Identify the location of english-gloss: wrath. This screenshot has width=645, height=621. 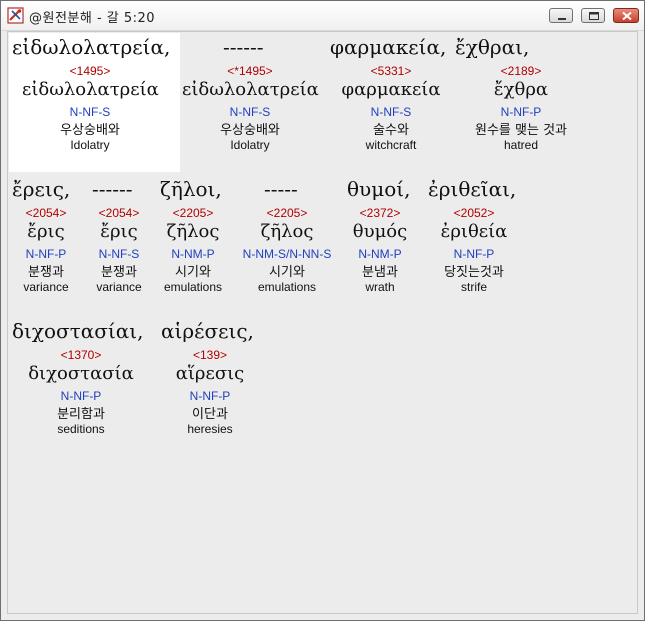
(380, 287).